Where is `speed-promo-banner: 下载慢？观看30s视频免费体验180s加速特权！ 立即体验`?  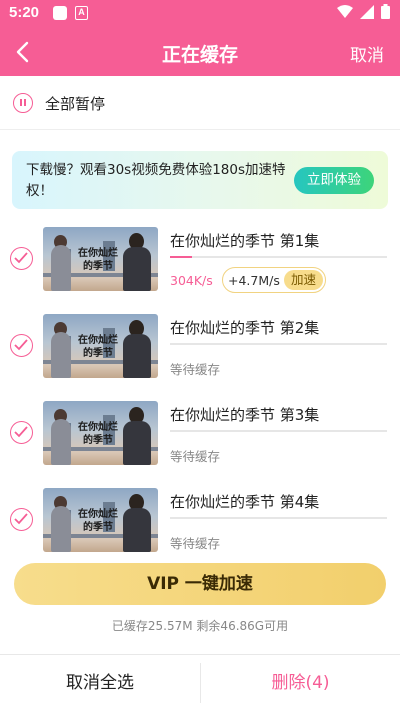
speed-promo-banner: 下载慢？观看30s视频免费体验180s加速特权！ 立即体验 is located at coordinates (200, 180).